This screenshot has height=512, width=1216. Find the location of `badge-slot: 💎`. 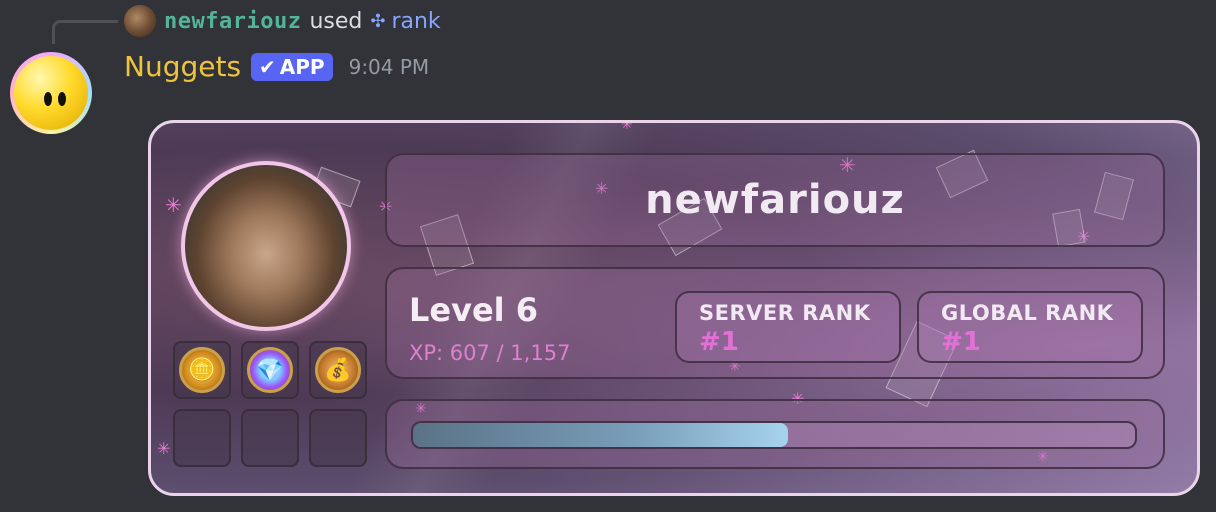

badge-slot: 💎 is located at coordinates (270, 370).